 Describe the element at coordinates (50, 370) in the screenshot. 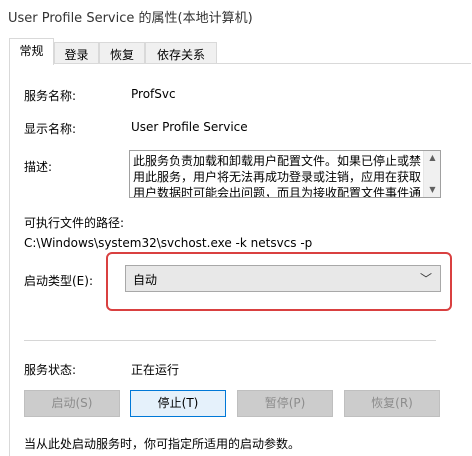

I see `status-label: 服务状态:` at that location.